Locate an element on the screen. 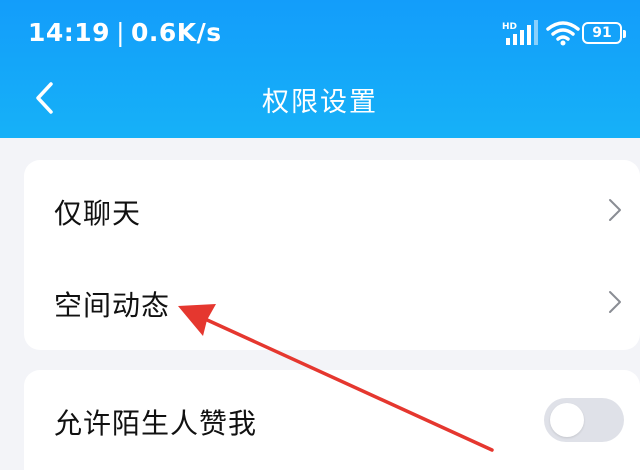 The height and width of the screenshot is (470, 640). battery-icon: 91 is located at coordinates (604, 33).